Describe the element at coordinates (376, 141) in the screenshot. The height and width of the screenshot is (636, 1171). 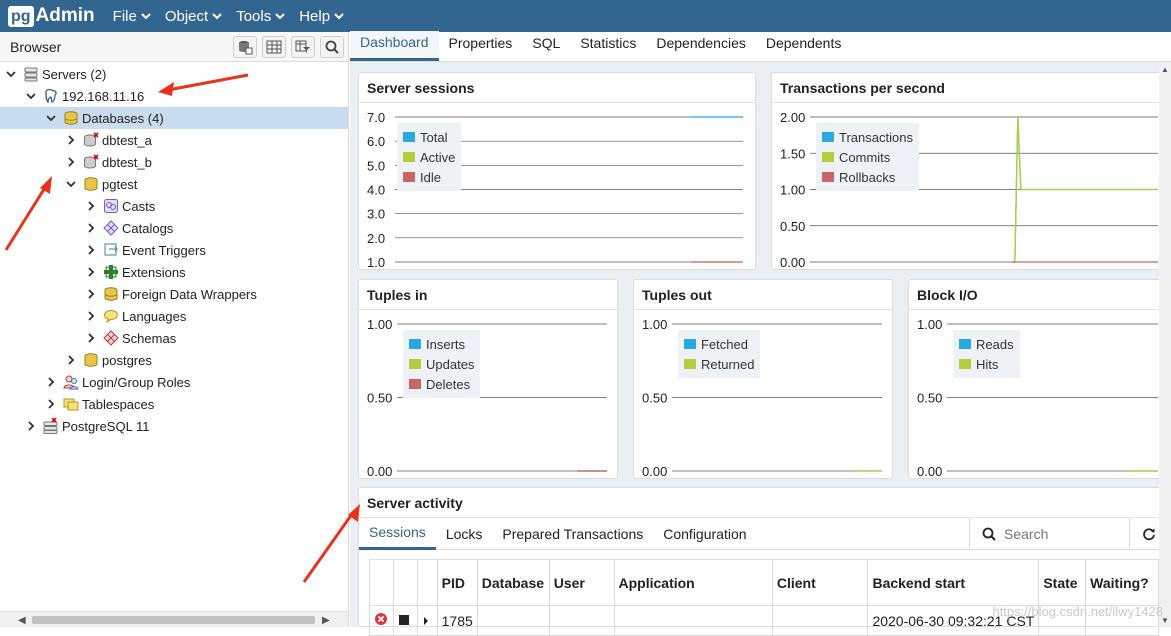
I see `y-tick-label: 6.0` at that location.